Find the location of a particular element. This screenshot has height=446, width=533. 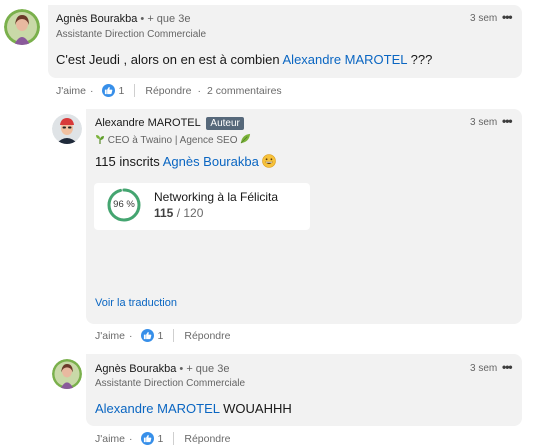

reply-author-line: Agnès Bourakba • + que 3e is located at coordinates (162, 369).